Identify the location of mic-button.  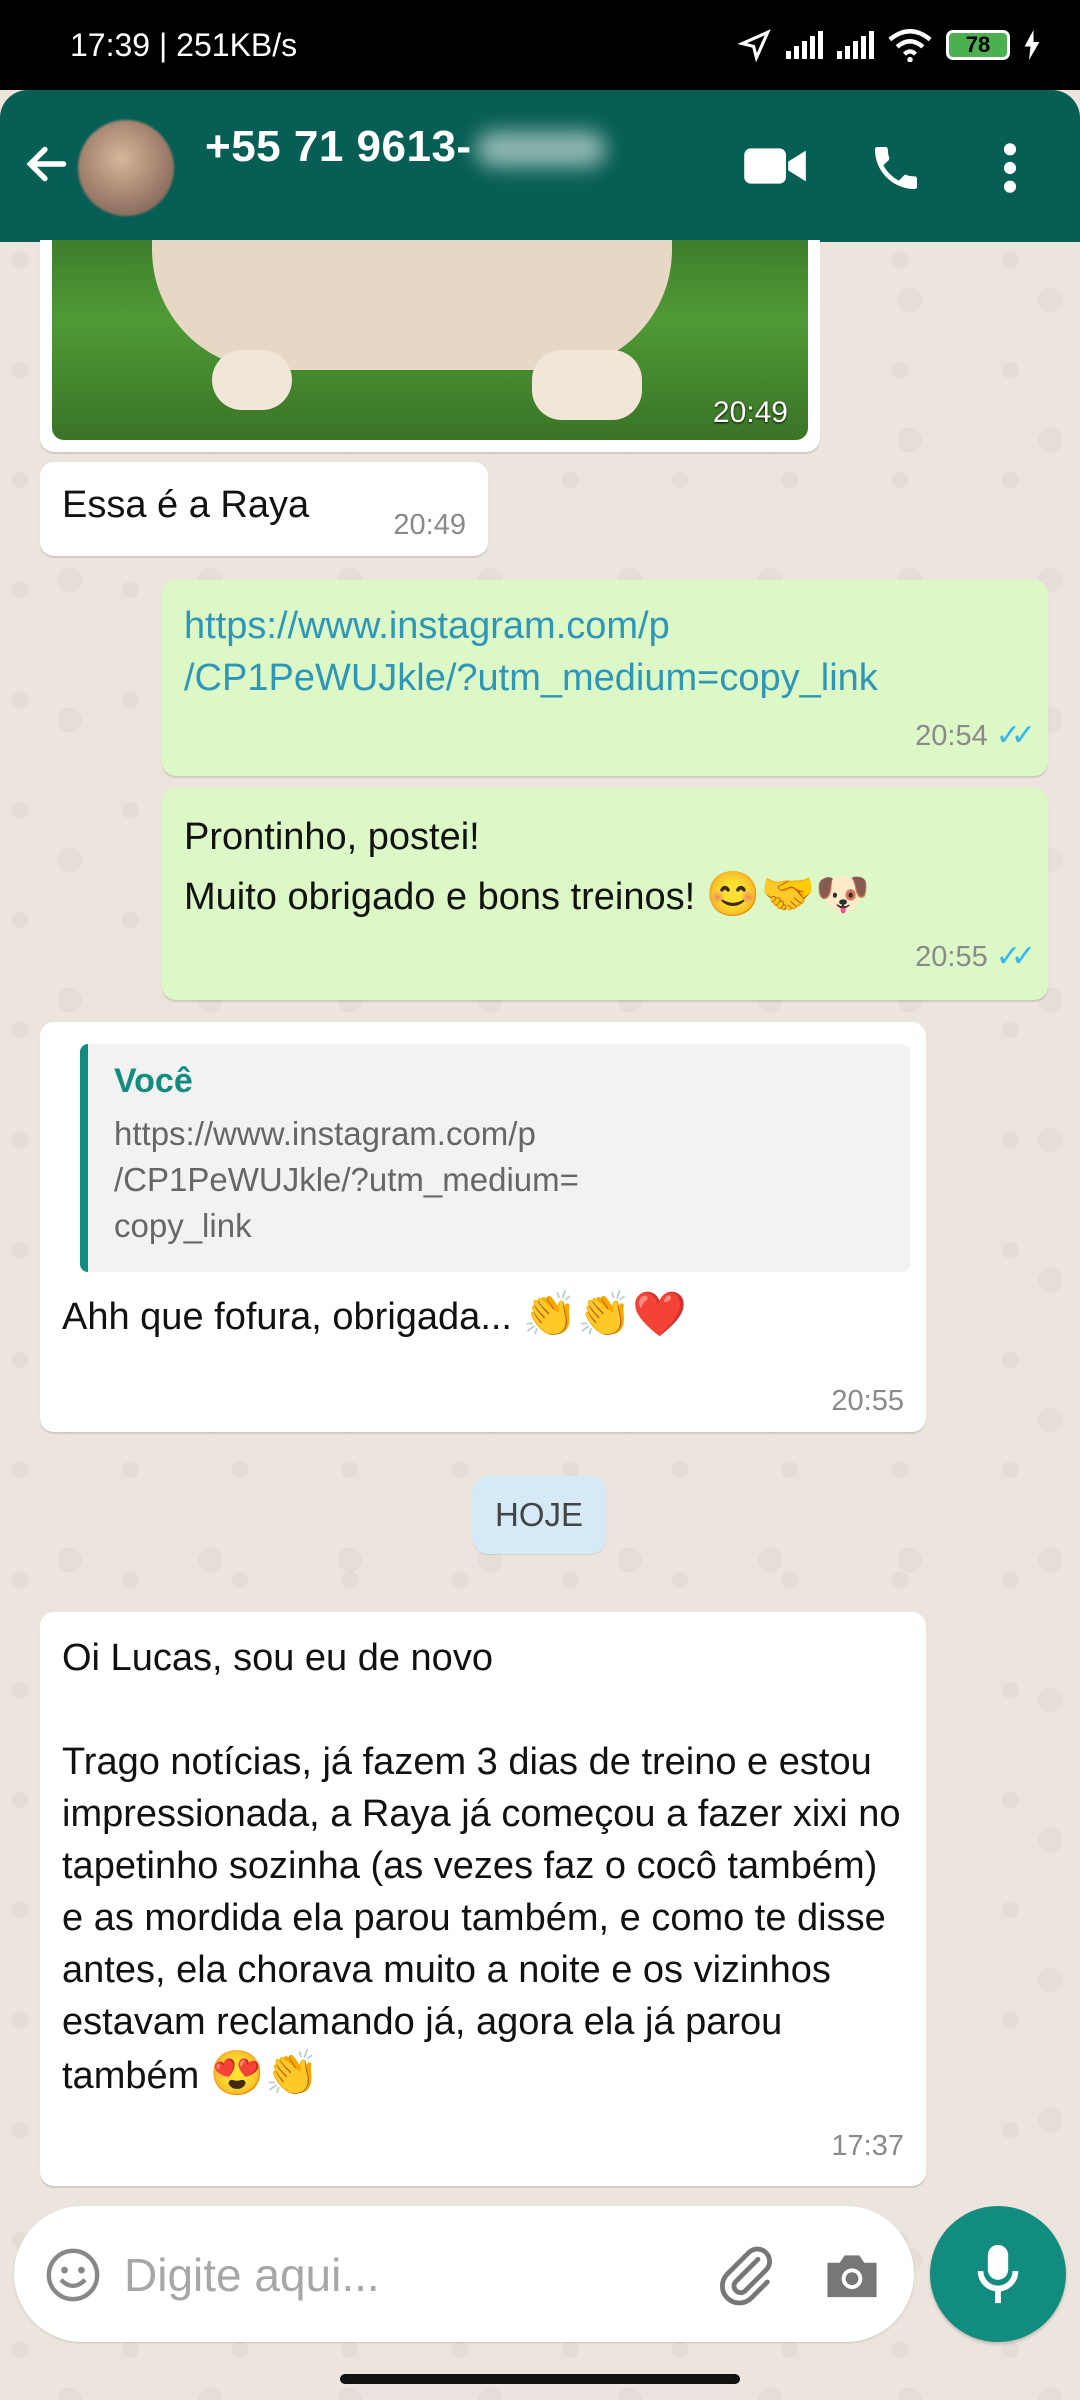
(998, 2274).